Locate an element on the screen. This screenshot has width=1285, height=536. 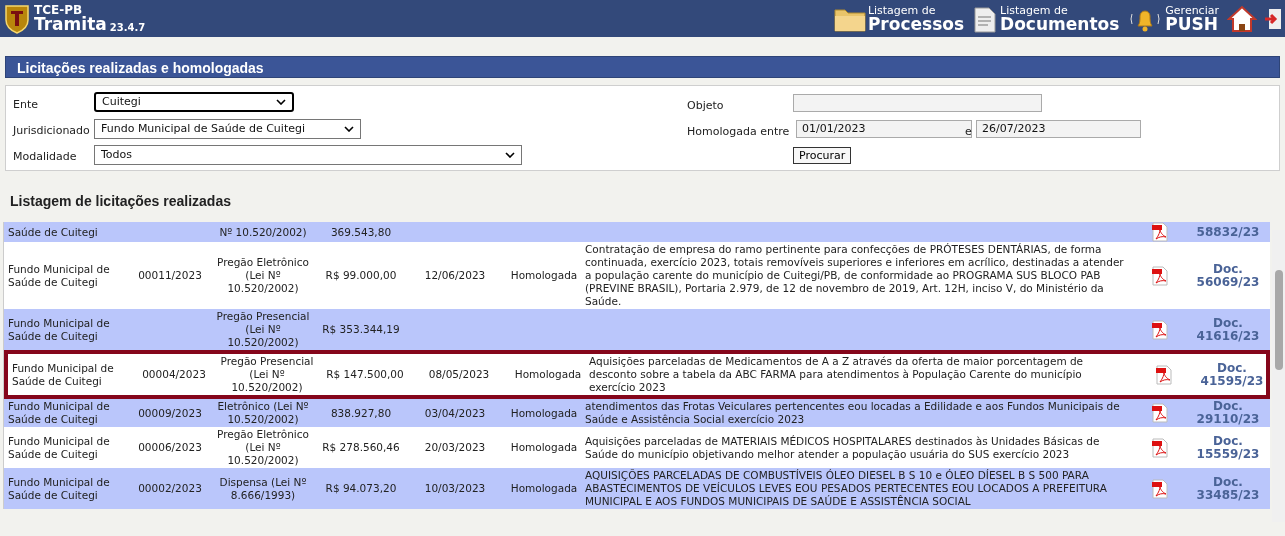
nav-link: Listagem de Processos is located at coordinates (899, 18).